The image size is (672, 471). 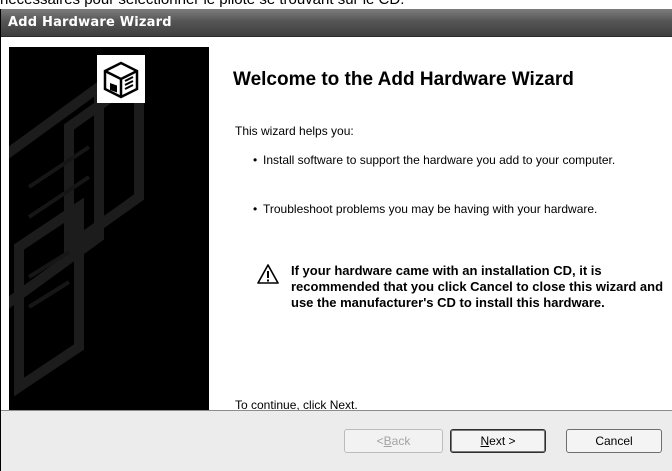 I want to click on back-button: < Back, so click(x=393, y=441).